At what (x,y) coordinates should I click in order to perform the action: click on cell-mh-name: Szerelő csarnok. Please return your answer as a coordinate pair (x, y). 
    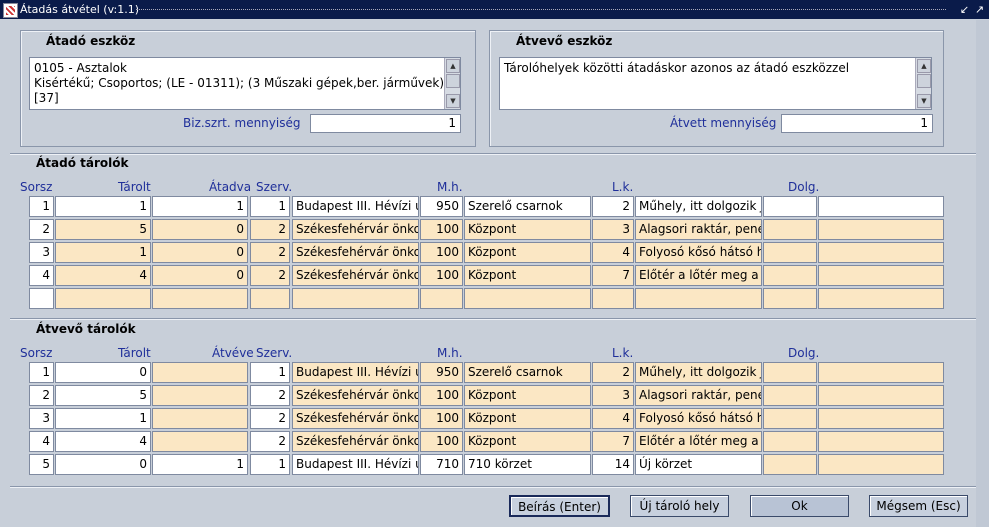
    Looking at the image, I should click on (527, 206).